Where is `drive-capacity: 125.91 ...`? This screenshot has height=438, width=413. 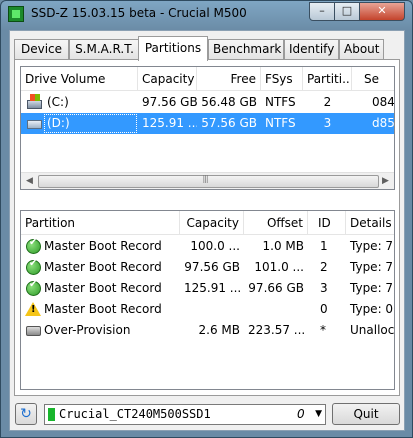 drive-capacity: 125.91 ... is located at coordinates (169, 123).